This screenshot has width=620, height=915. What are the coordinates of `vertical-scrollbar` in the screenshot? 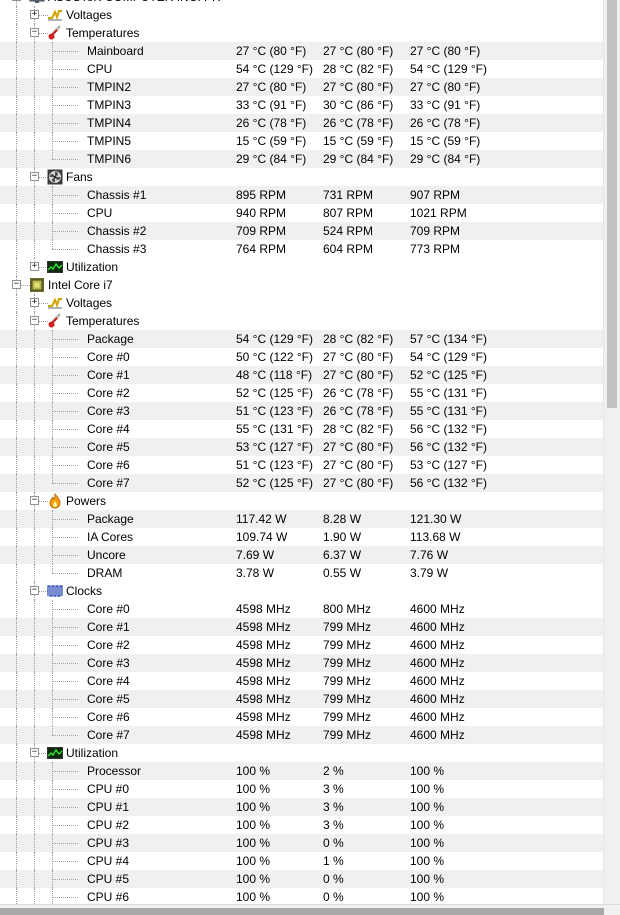 It's located at (611, 452).